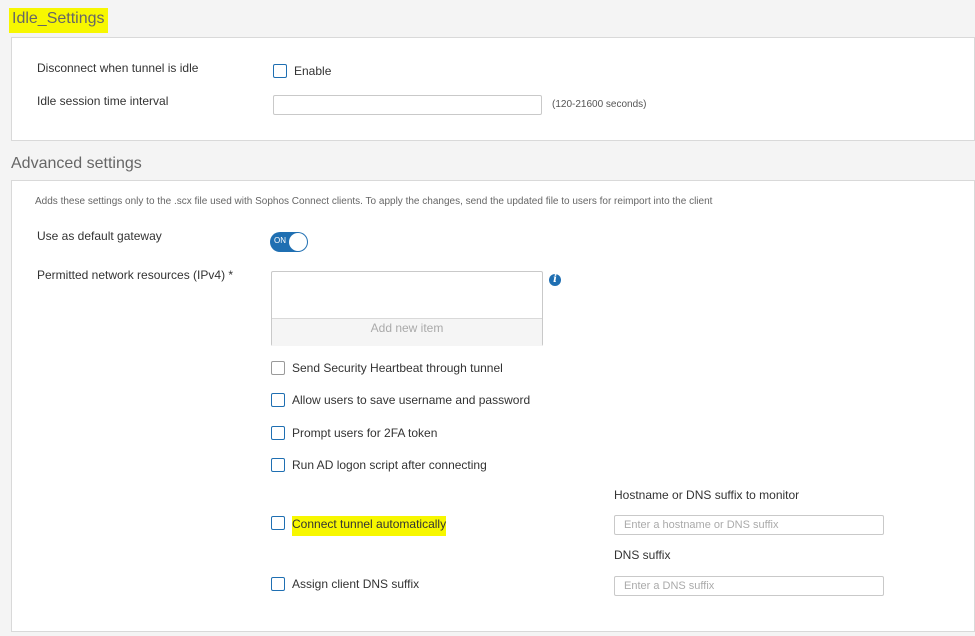 Image resolution: width=975 pixels, height=636 pixels. I want to click on toggle-knob, so click(298, 242).